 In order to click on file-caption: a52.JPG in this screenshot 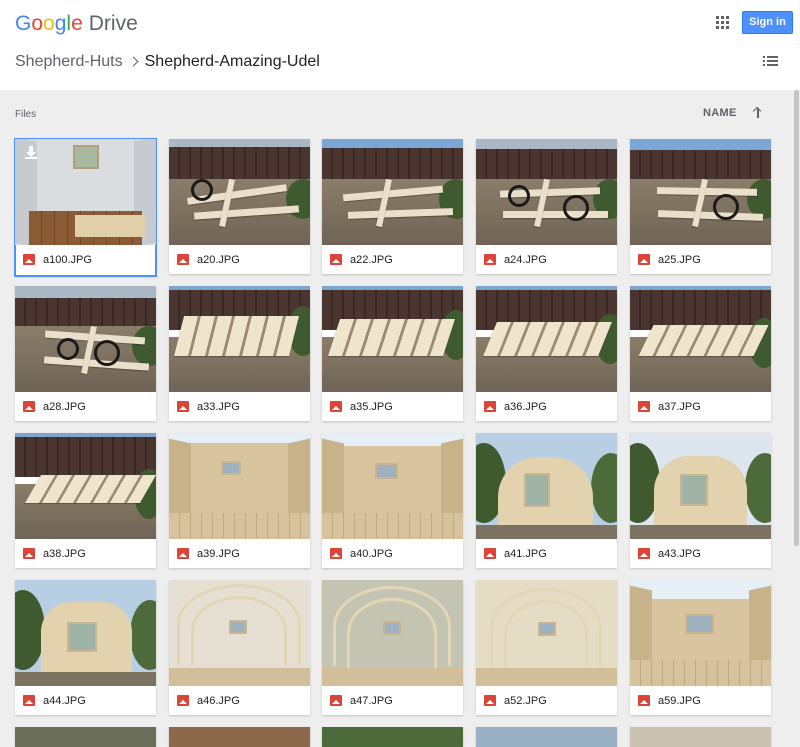, I will do `click(546, 700)`.